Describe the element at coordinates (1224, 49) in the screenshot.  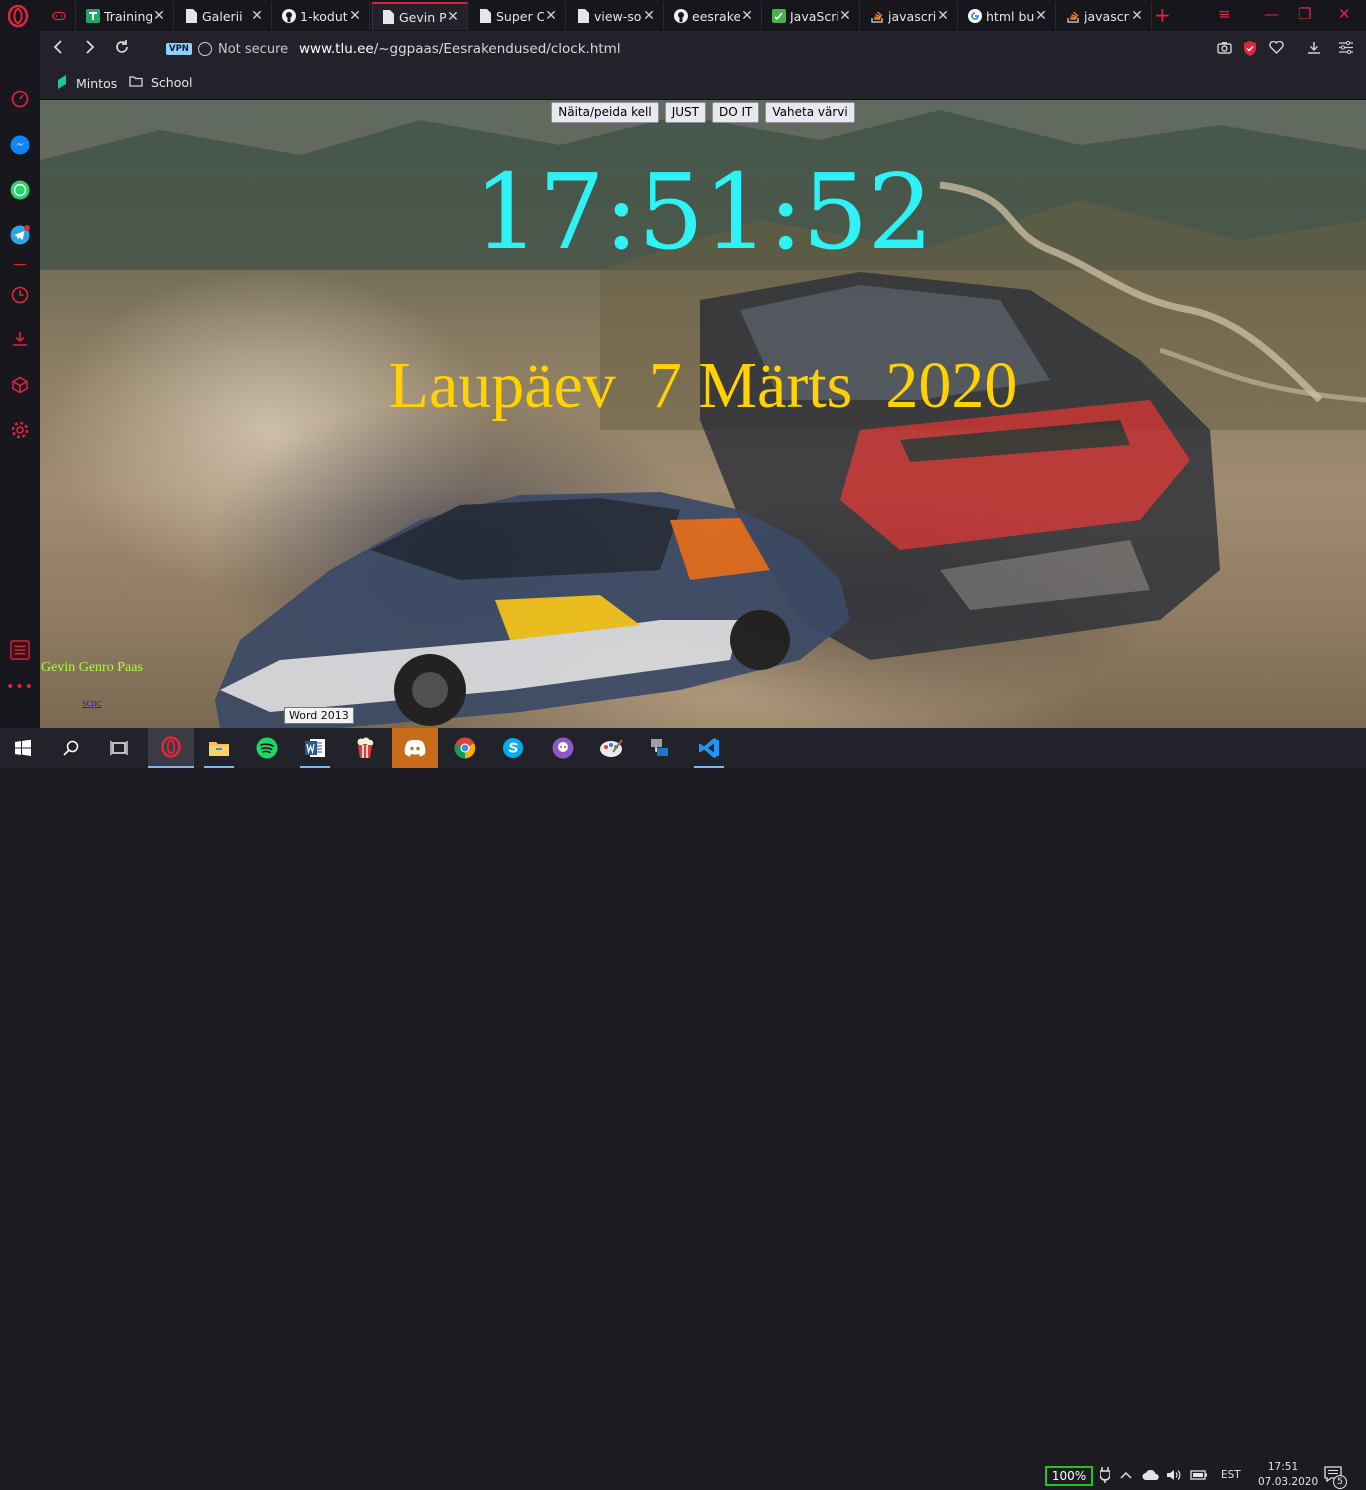
I see `snapshot-icon` at that location.